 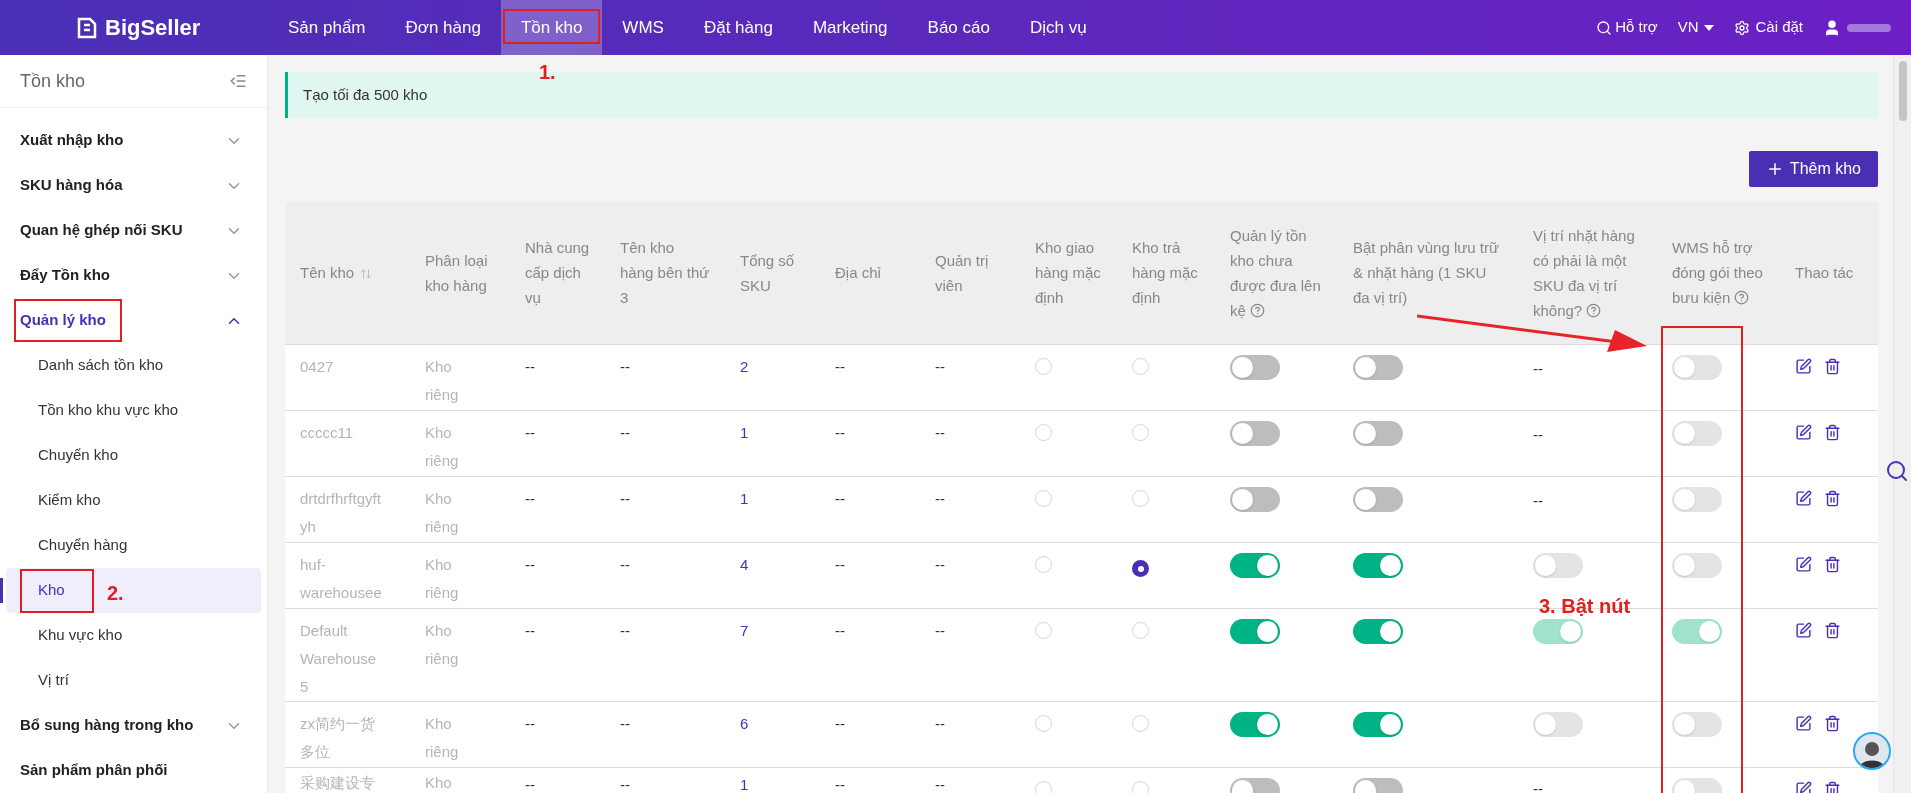 I want to click on sku-count-link: 7, so click(x=744, y=630).